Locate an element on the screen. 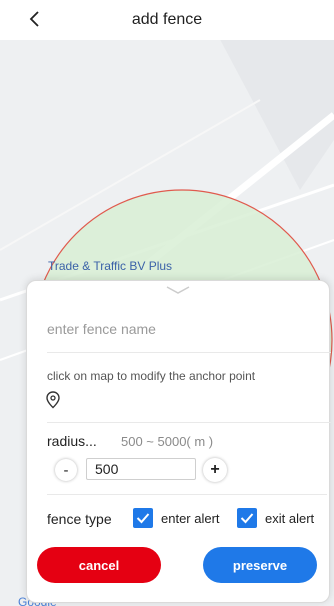 This screenshot has height=606, width=334. preserve-button: preserve is located at coordinates (260, 565).